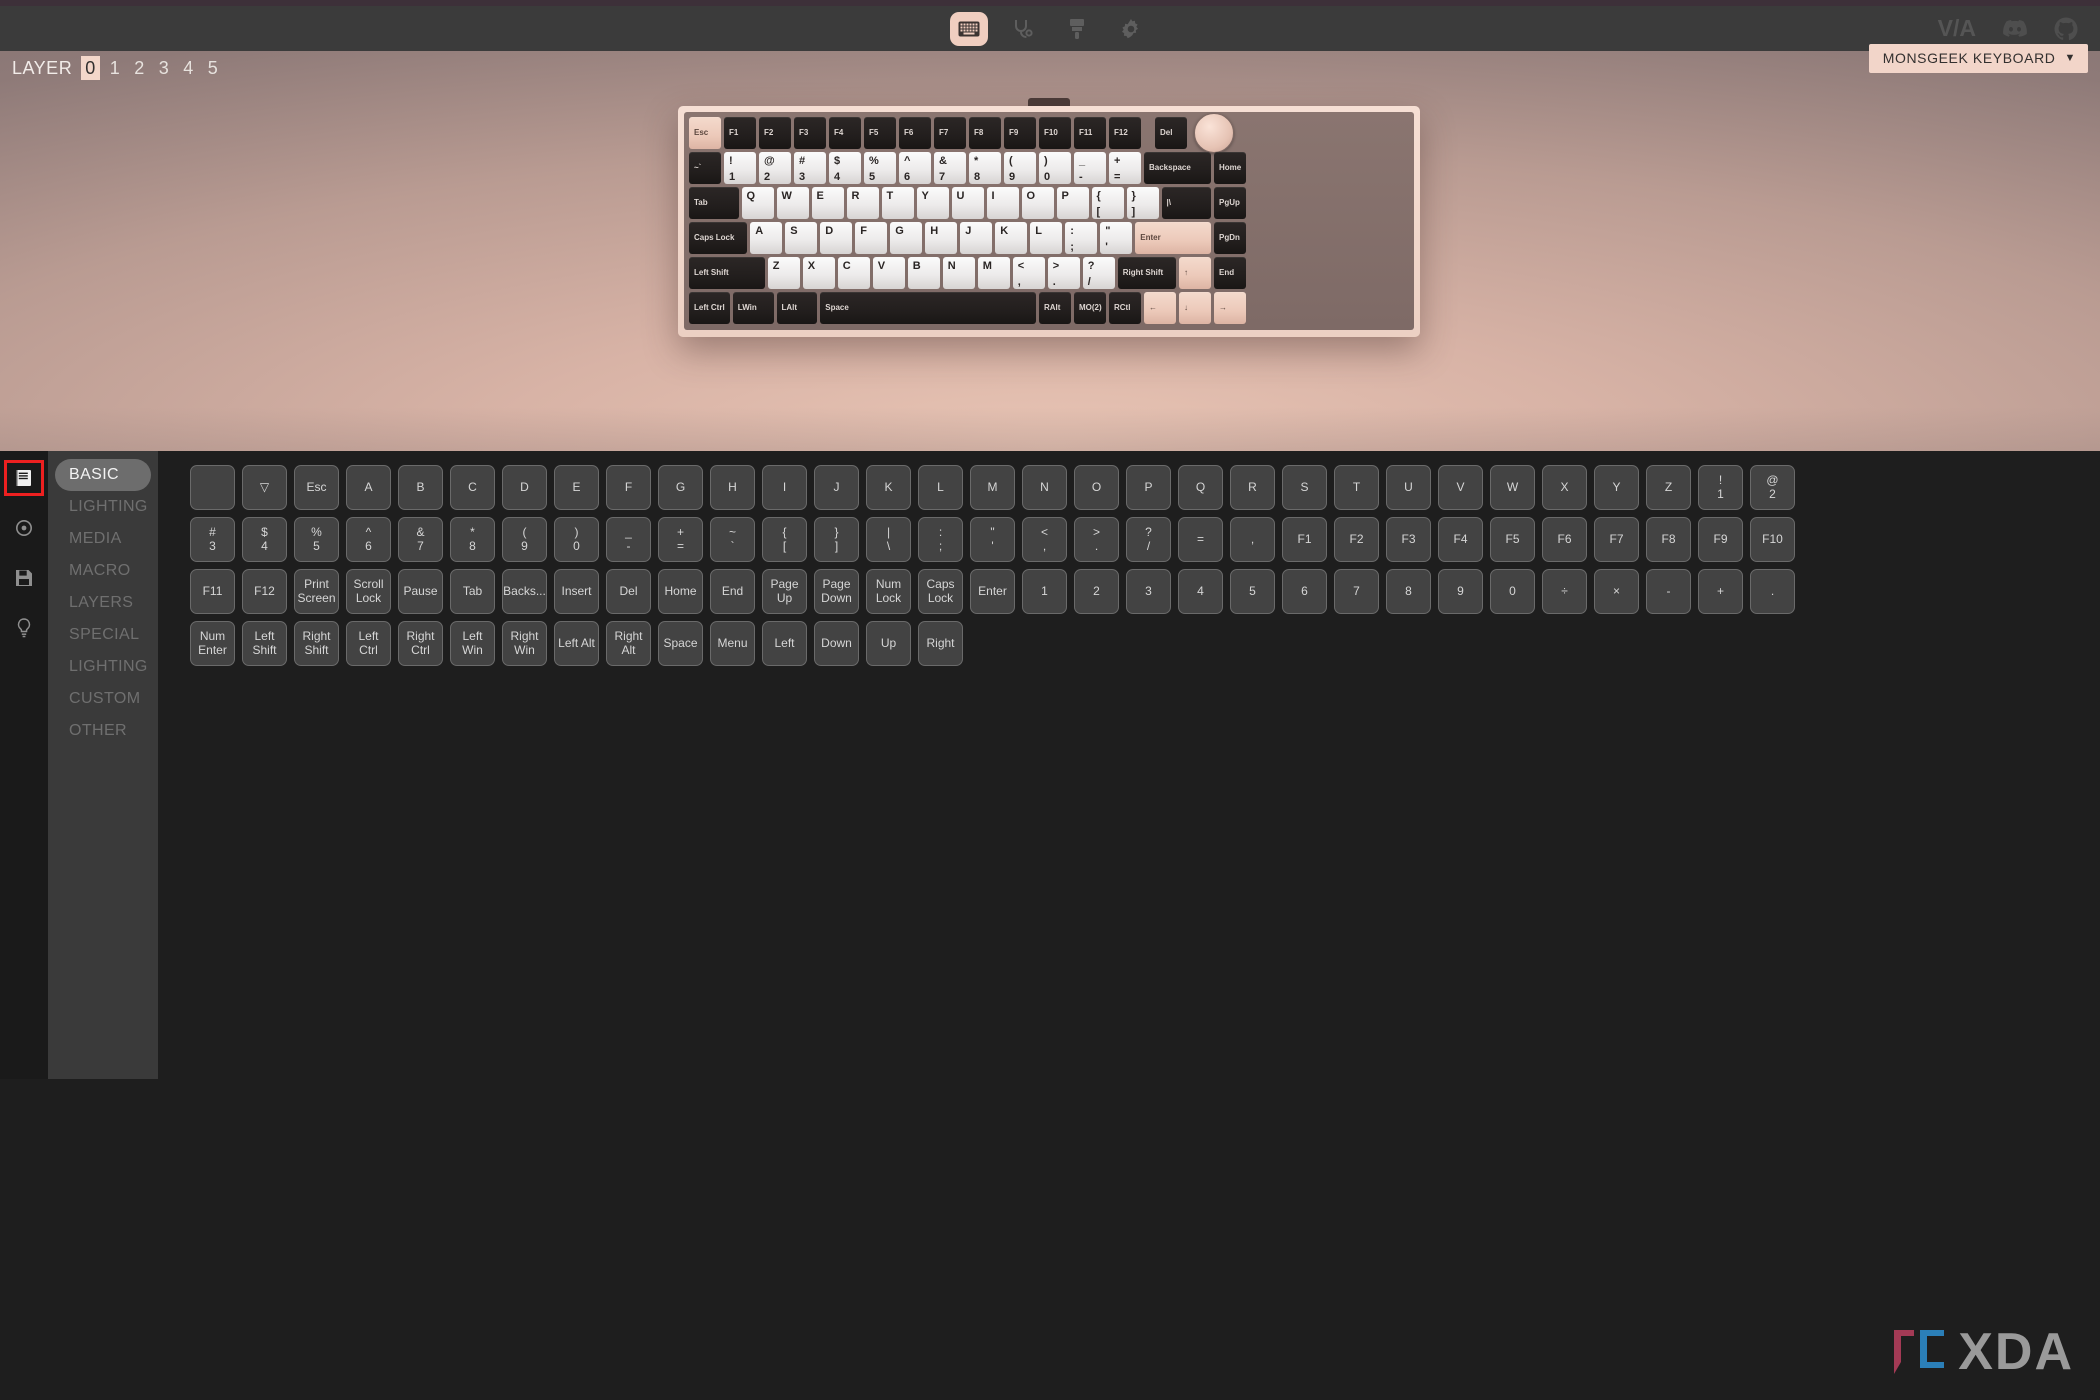  What do you see at coordinates (836, 643) in the screenshot?
I see `keycode-button: Down` at bounding box center [836, 643].